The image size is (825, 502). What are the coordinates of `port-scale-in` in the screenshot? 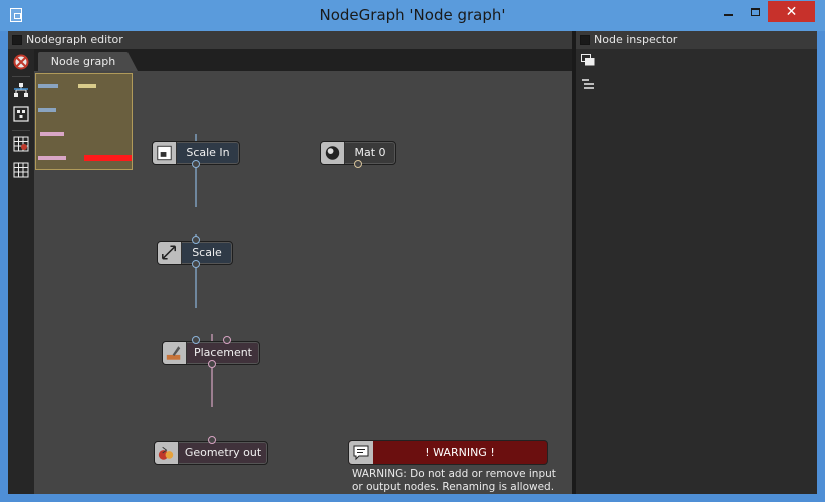 It's located at (196, 240).